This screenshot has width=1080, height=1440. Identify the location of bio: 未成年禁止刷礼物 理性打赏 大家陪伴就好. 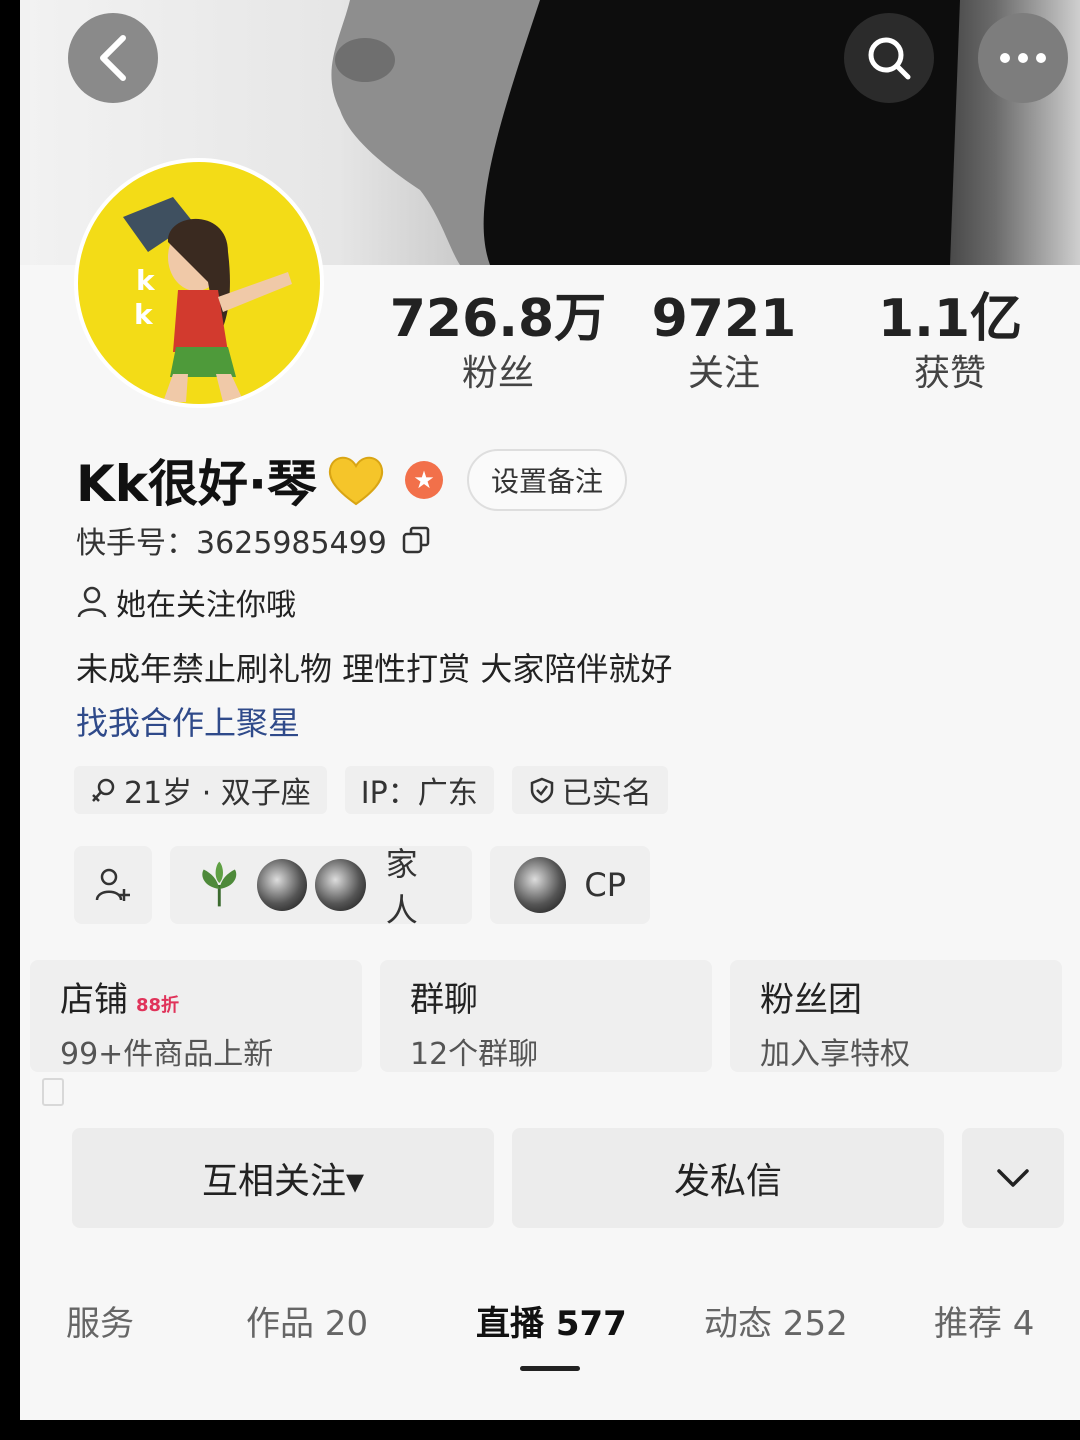
(374, 669).